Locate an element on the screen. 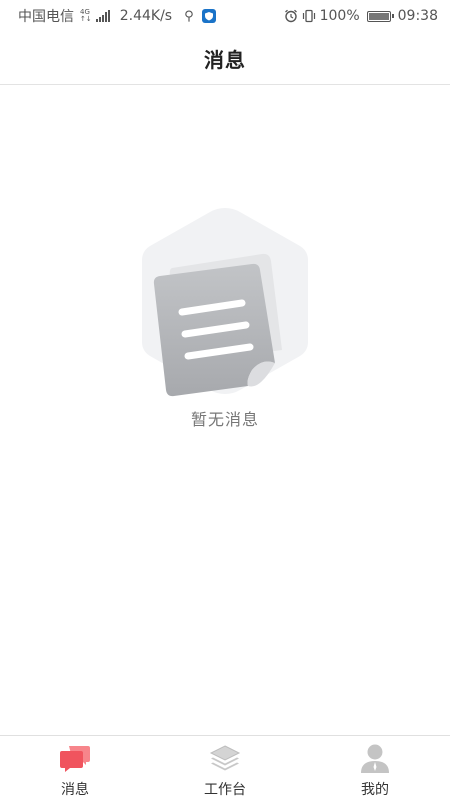 The image size is (450, 800). header: 消息 is located at coordinates (225, 58).